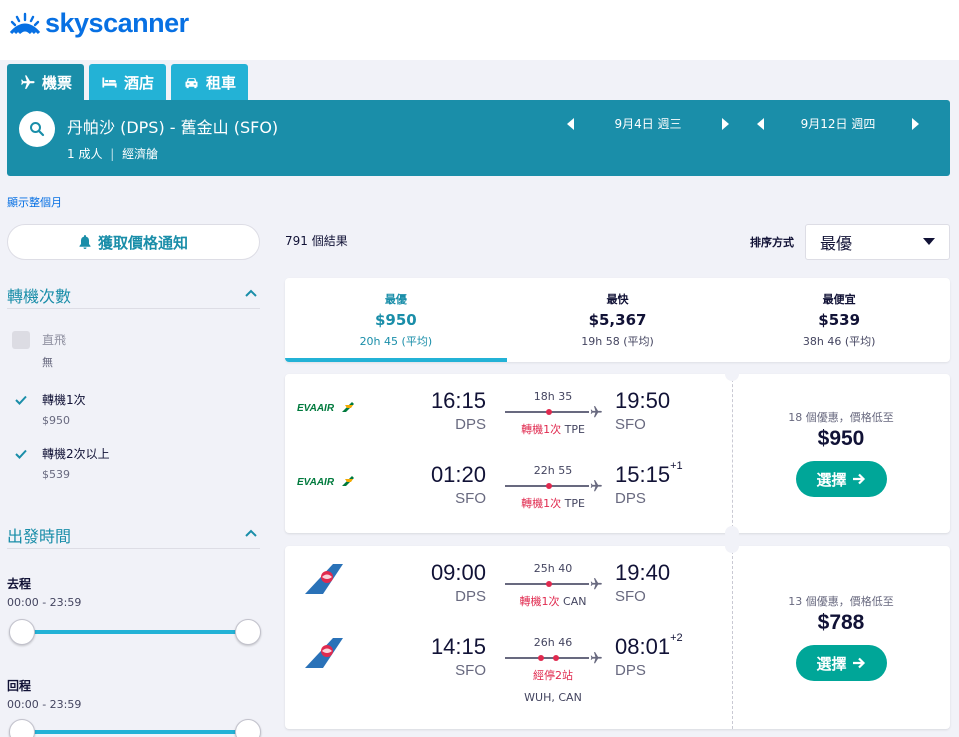 Image resolution: width=959 pixels, height=737 pixels. I want to click on tab-flights-label: 機票, so click(57, 82).